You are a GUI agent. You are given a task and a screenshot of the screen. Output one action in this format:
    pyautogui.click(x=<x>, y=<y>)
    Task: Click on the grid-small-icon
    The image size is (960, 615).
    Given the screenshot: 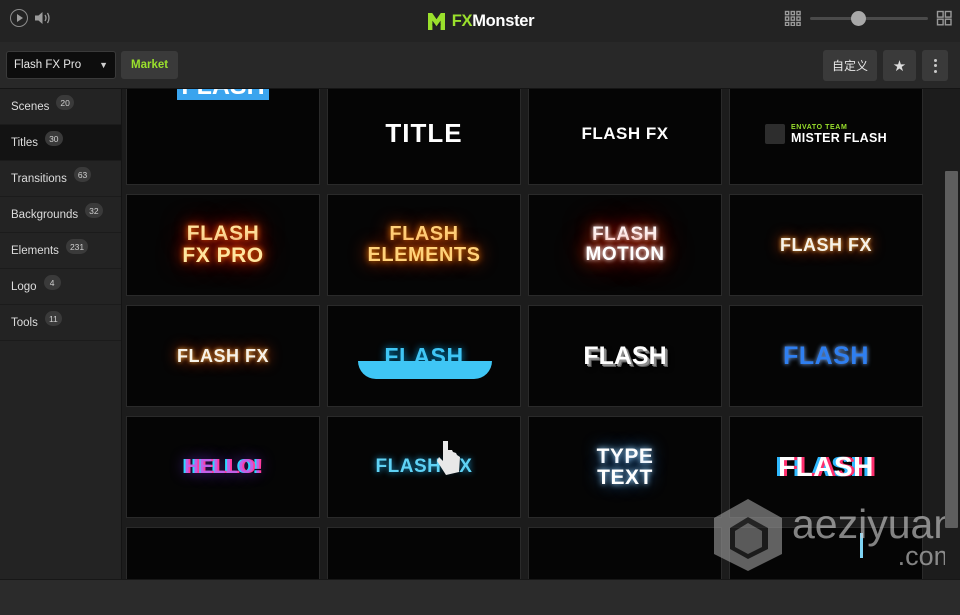 What is the action you would take?
    pyautogui.click(x=792, y=18)
    